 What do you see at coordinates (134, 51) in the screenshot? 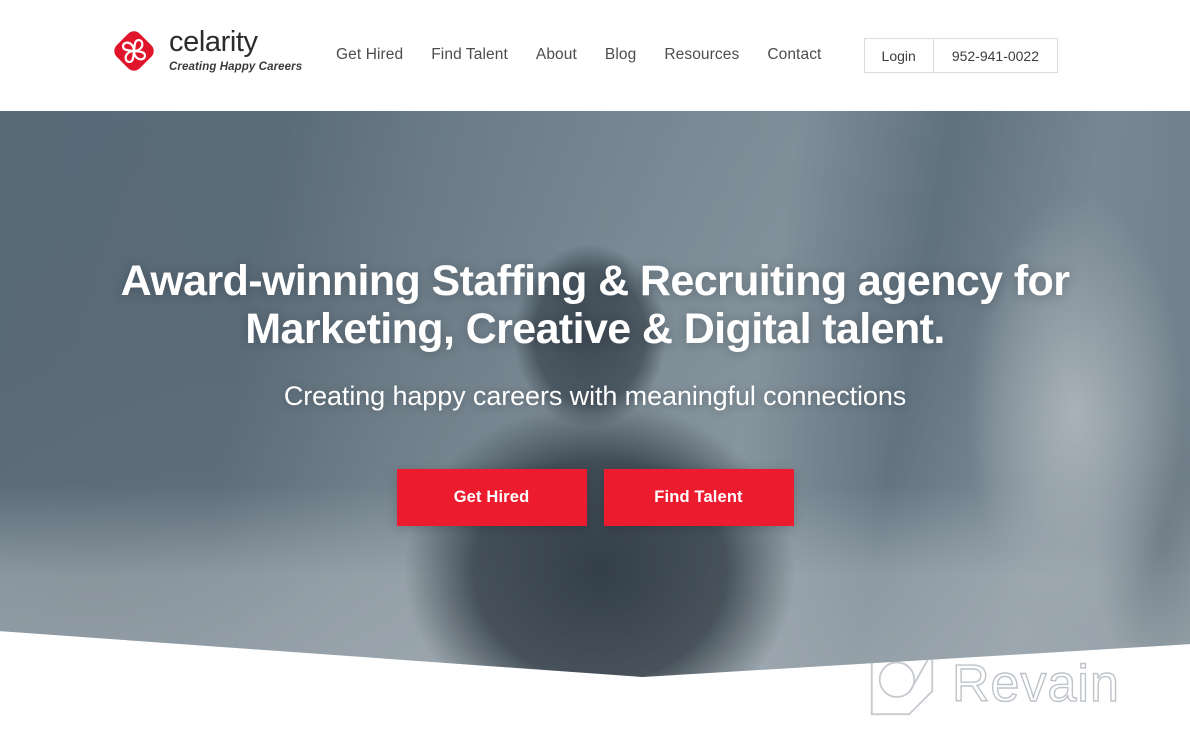
I see `celarity-diamond-logo-icon` at bounding box center [134, 51].